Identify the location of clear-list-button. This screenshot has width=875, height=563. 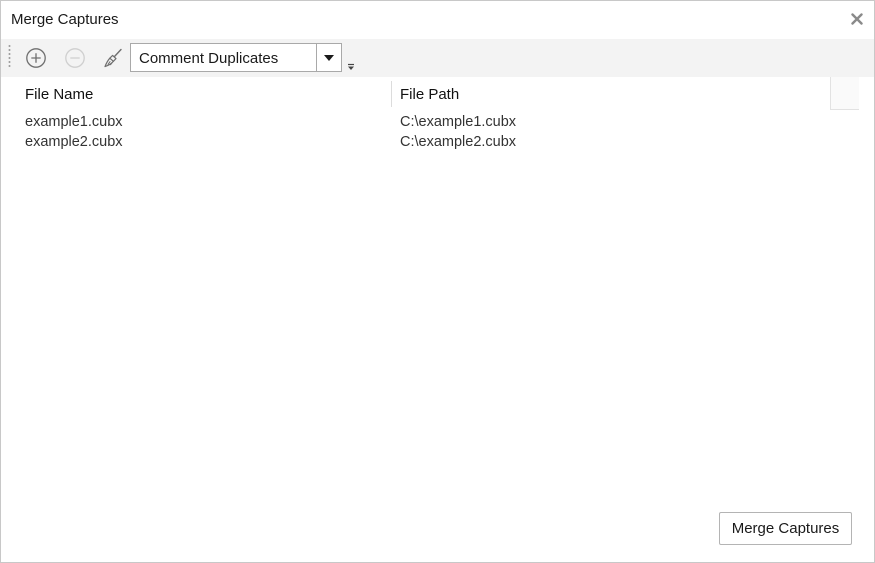
(113, 58).